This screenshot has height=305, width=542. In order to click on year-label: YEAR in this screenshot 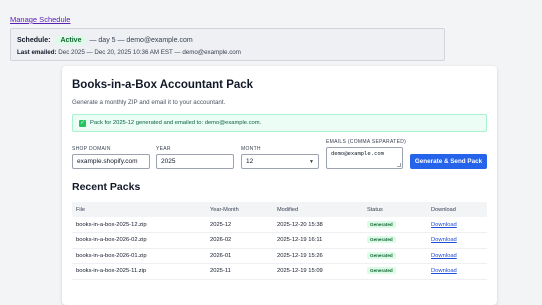, I will do `click(163, 149)`.